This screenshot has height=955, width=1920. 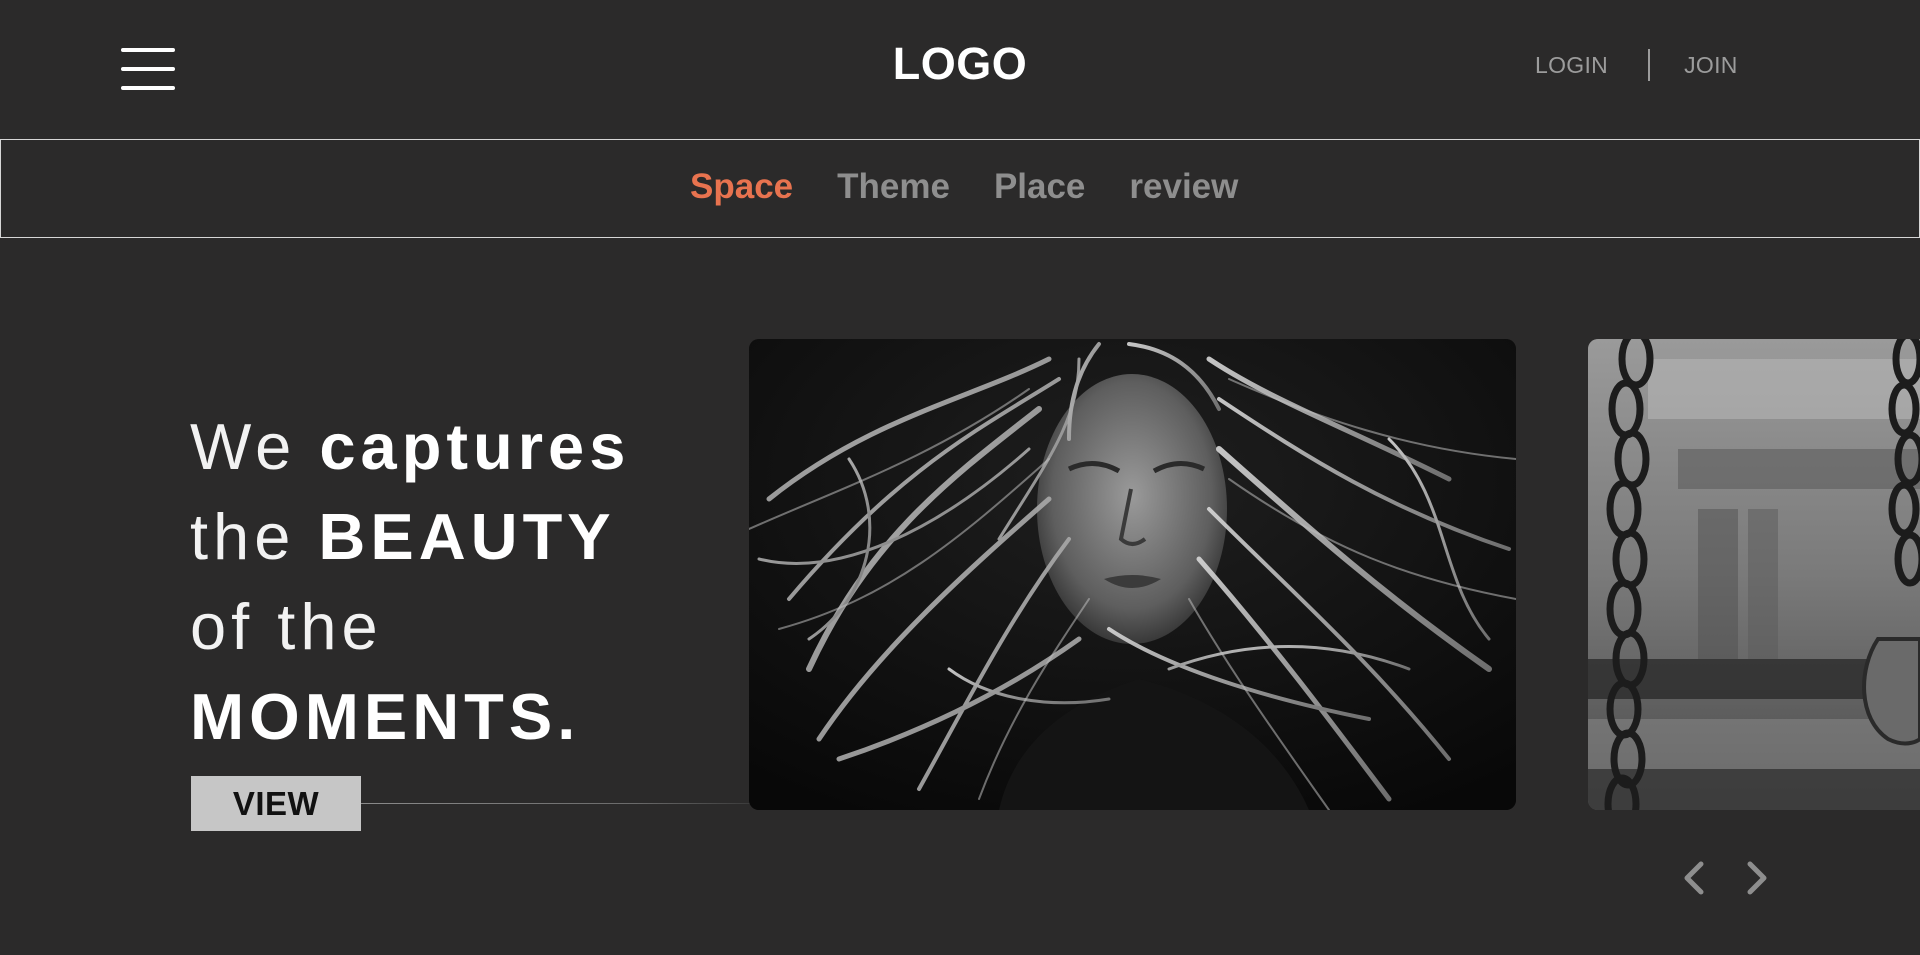 I want to click on secondary-photo, so click(x=1754, y=574).